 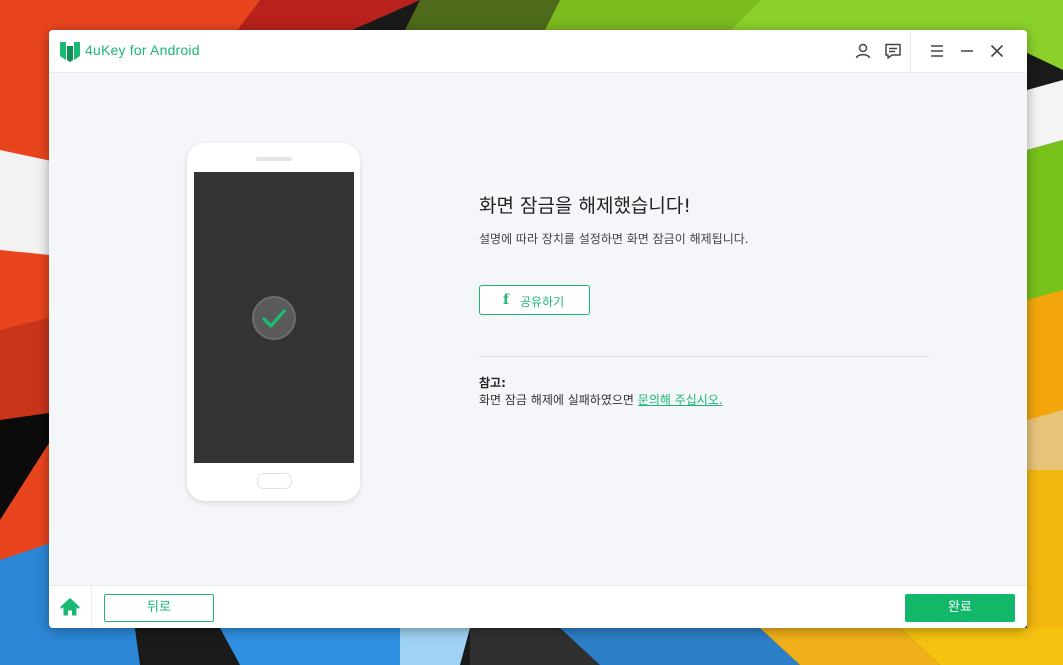 What do you see at coordinates (538, 51) in the screenshot?
I see `title-bar: 4uKey for Android` at bounding box center [538, 51].